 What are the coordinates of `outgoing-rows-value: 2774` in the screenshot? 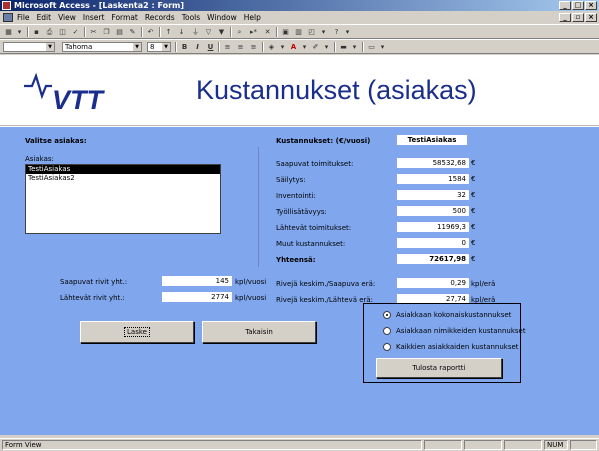 It's located at (197, 297).